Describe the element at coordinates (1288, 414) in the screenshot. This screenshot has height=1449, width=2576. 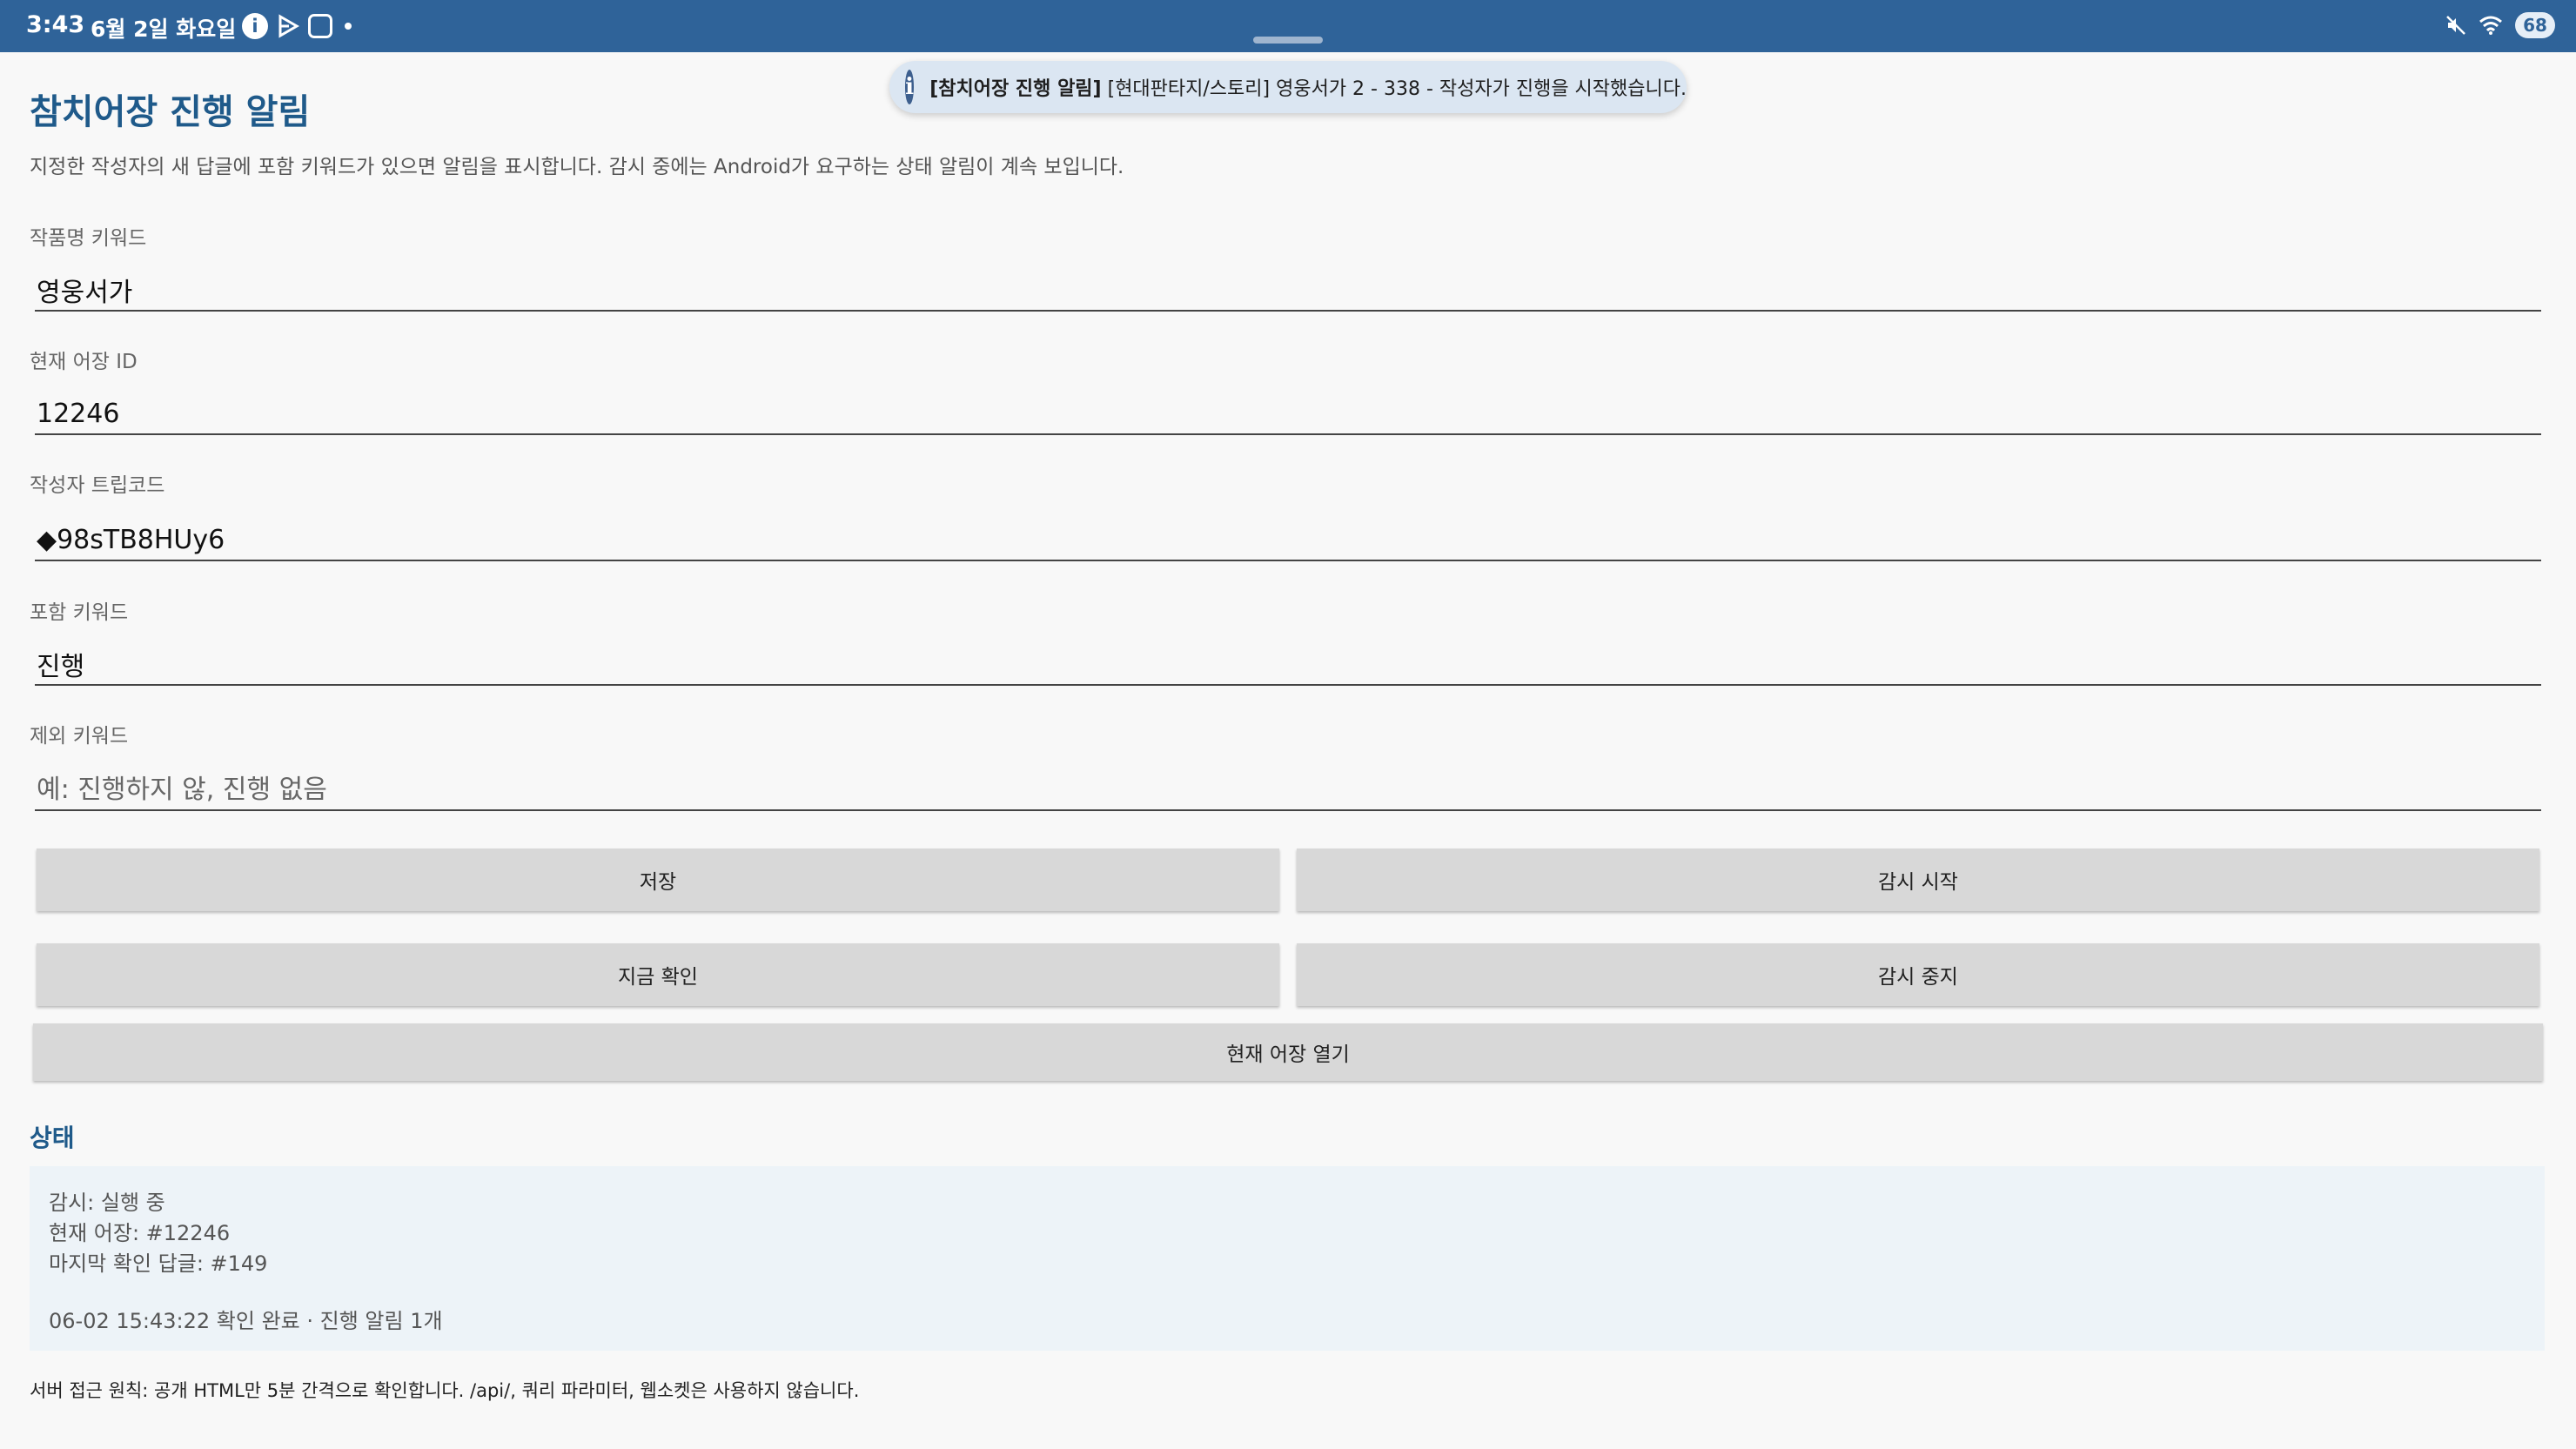
I see `board-id-input` at that location.